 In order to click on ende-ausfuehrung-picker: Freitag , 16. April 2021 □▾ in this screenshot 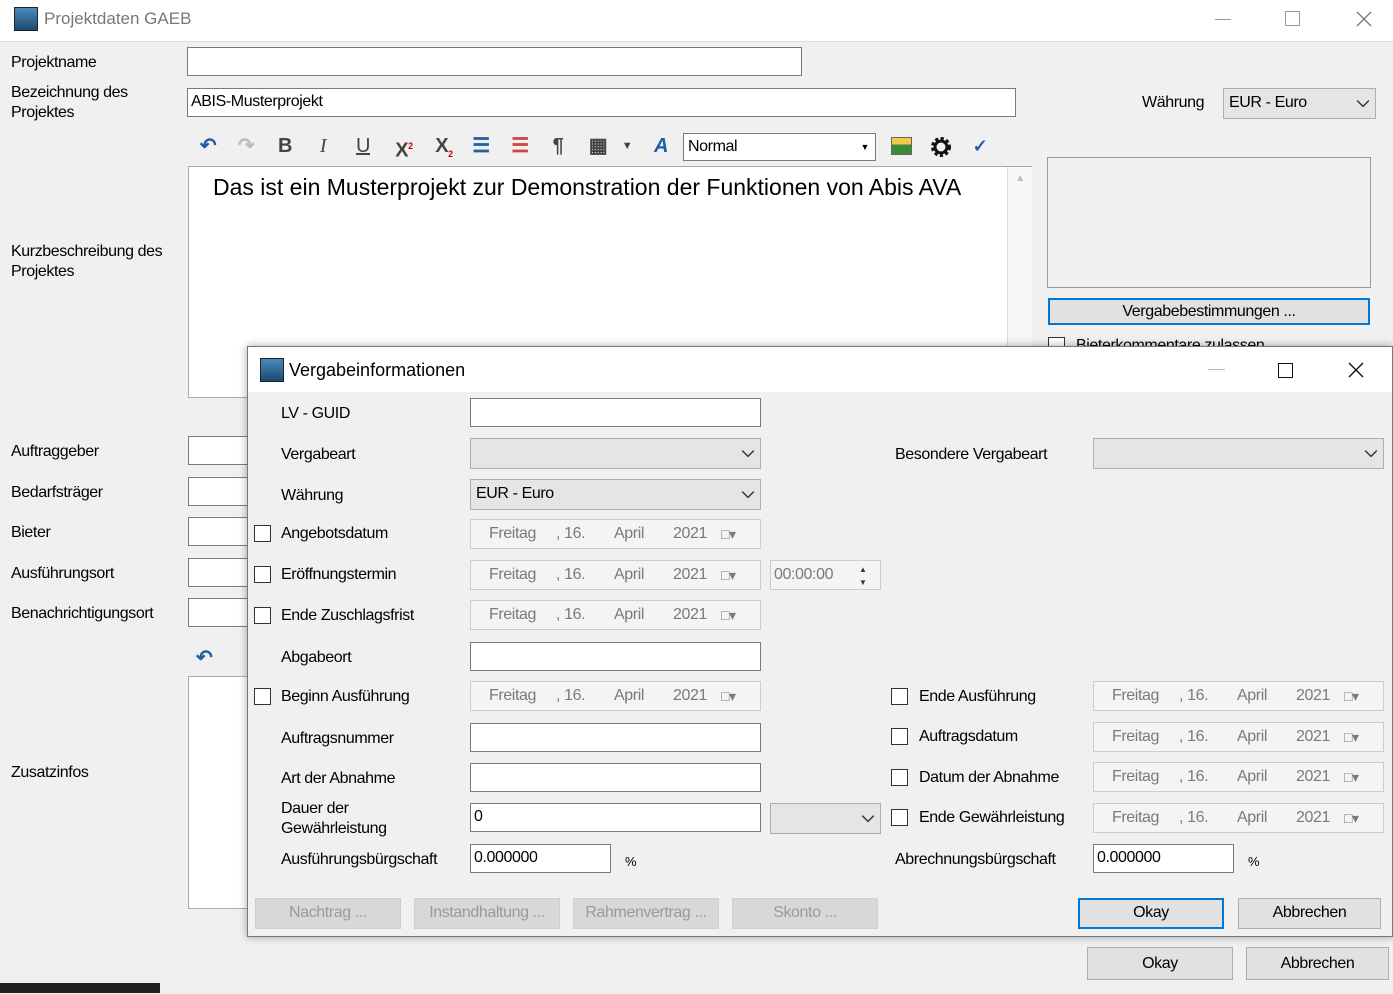, I will do `click(1238, 696)`.